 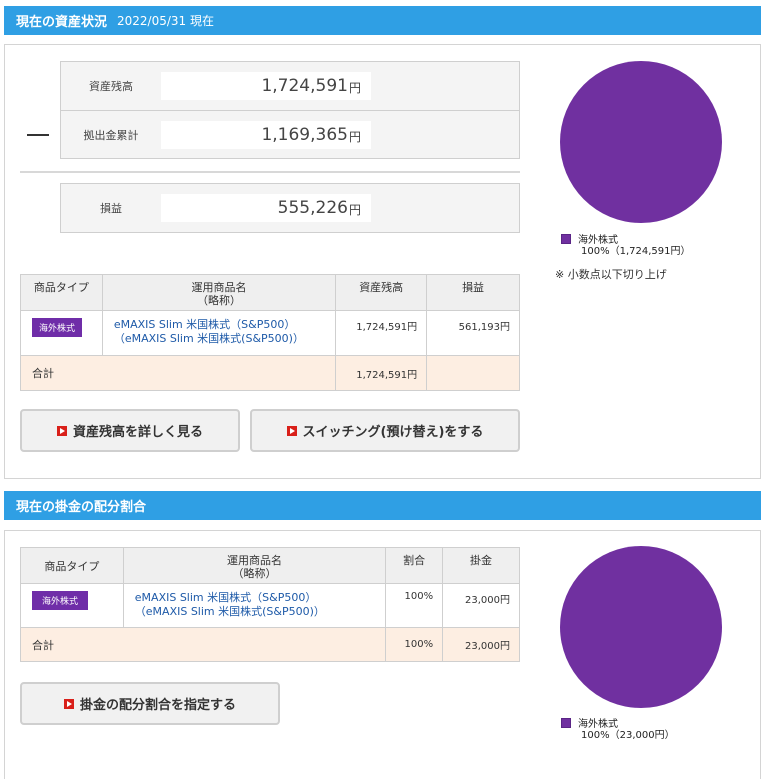 I want to click on assets-section-title: 現在の資産状況, so click(x=62, y=22).